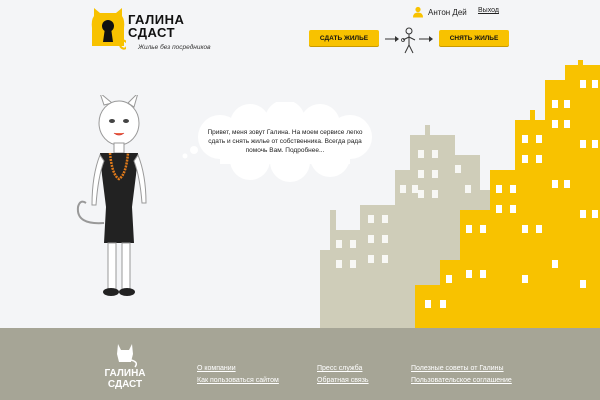 This screenshot has width=600, height=400. I want to click on logo: ГАЛИНА СДАСТ Жилье без посредников, so click(155, 28).